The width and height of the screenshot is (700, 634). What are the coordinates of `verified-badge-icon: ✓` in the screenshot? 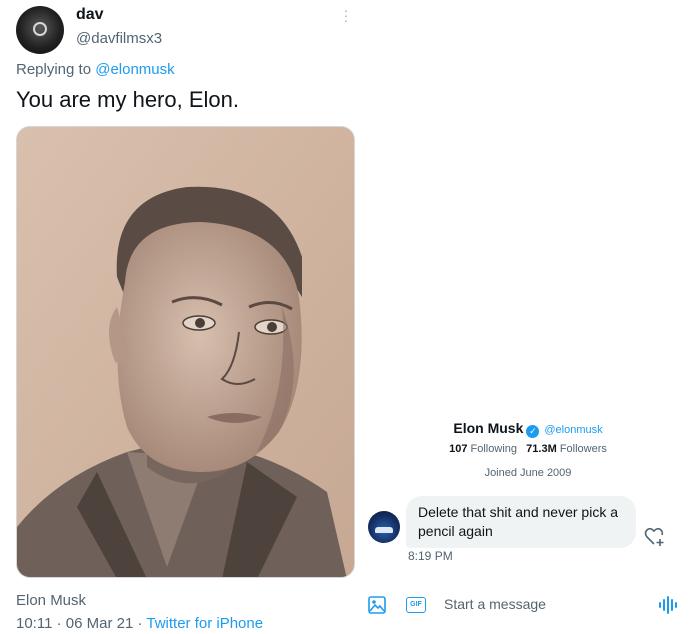 It's located at (533, 431).